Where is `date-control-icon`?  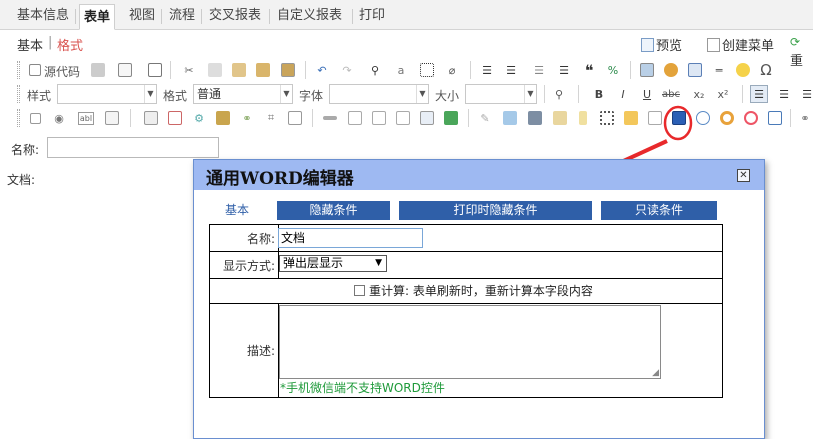
date-control-icon is located at coordinates (175, 118).